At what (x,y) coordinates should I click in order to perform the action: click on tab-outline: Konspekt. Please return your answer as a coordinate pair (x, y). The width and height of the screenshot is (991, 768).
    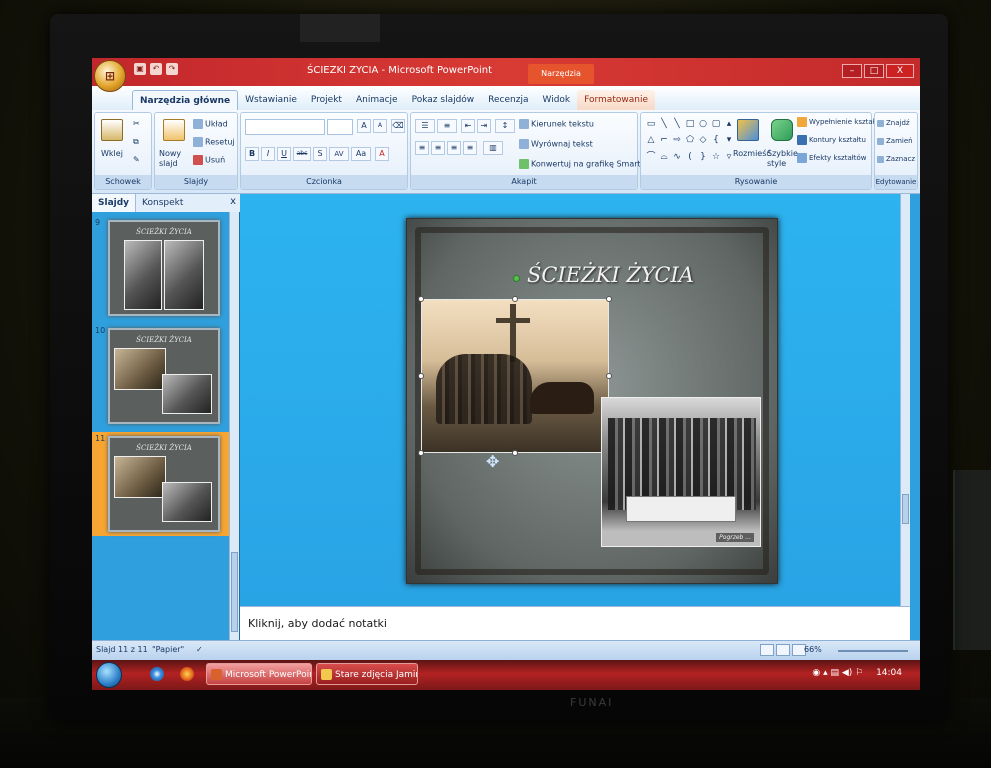
    Looking at the image, I should click on (162, 203).